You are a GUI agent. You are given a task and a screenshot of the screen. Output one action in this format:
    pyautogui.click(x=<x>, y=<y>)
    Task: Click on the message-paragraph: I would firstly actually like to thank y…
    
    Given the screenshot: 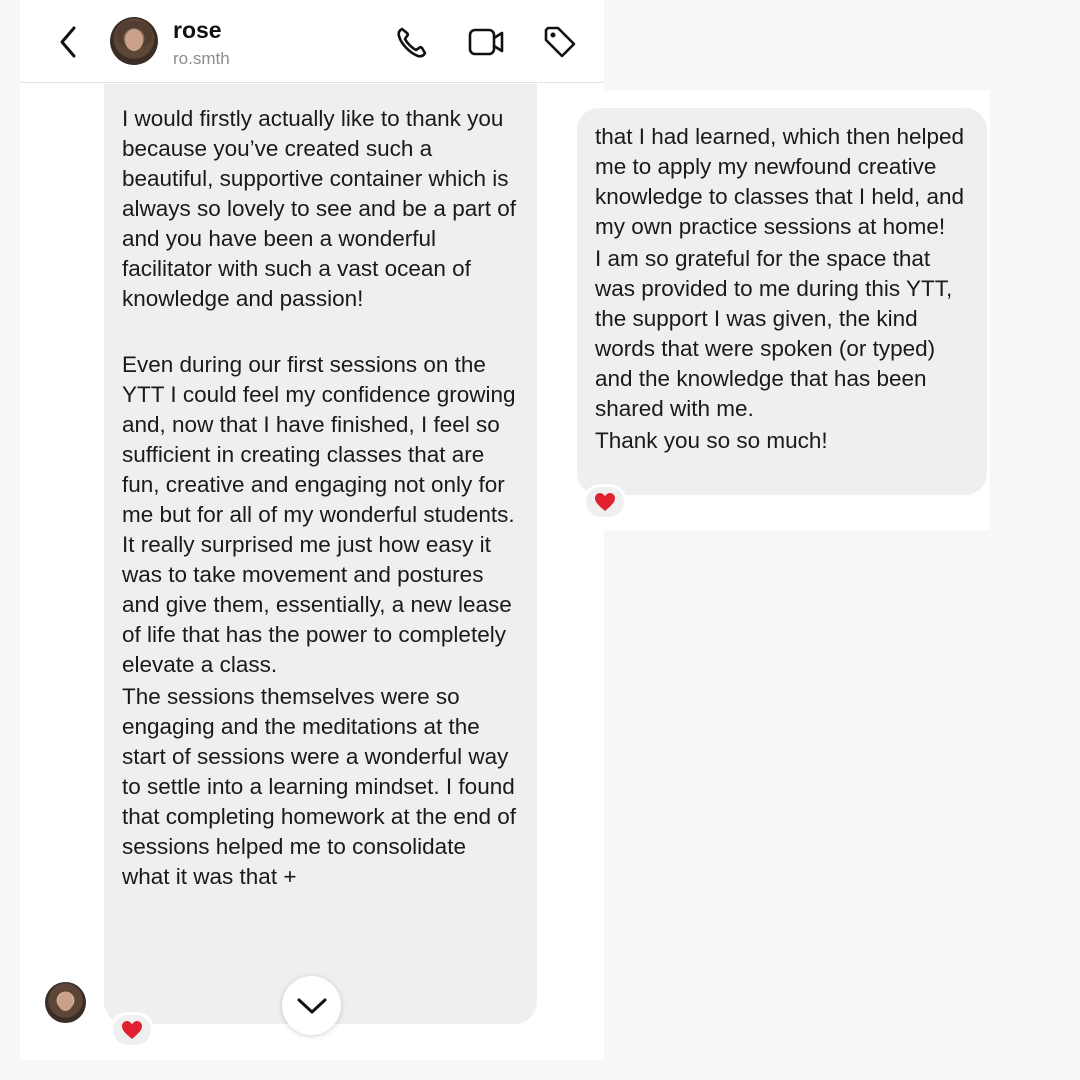 What is the action you would take?
    pyautogui.click(x=319, y=208)
    